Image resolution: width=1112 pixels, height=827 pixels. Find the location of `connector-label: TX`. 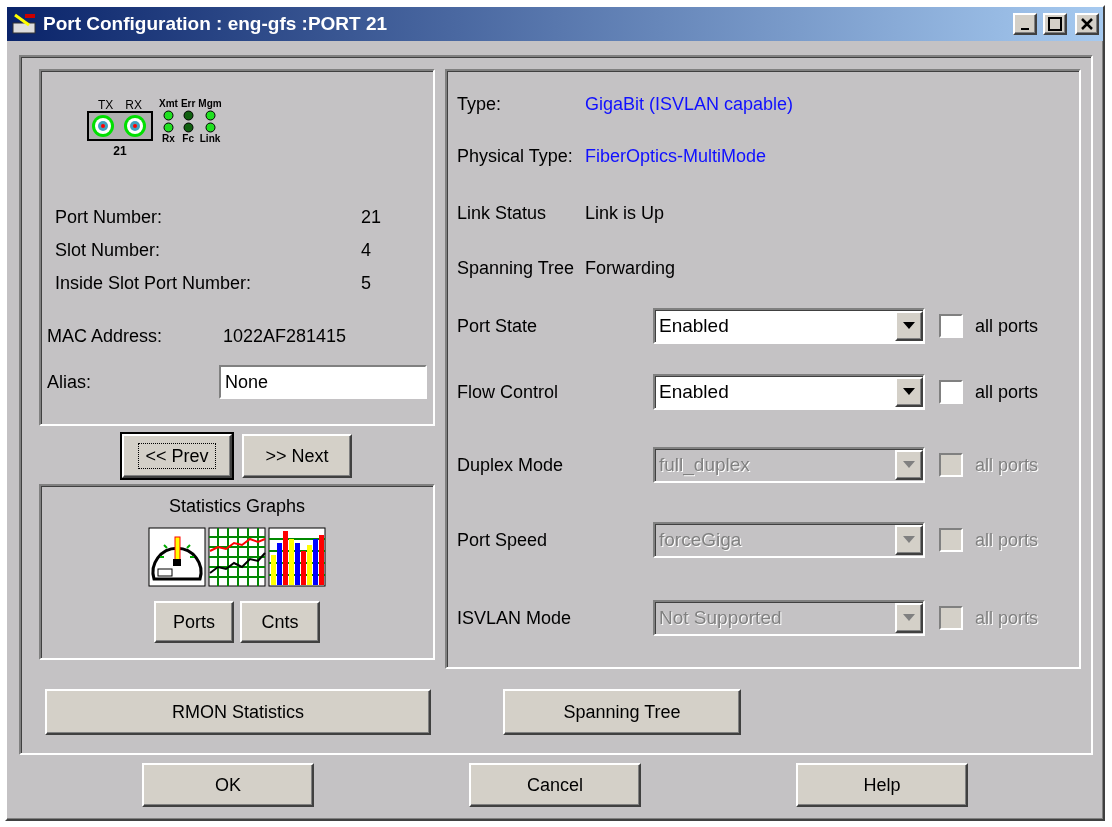

connector-label: TX is located at coordinates (106, 105).